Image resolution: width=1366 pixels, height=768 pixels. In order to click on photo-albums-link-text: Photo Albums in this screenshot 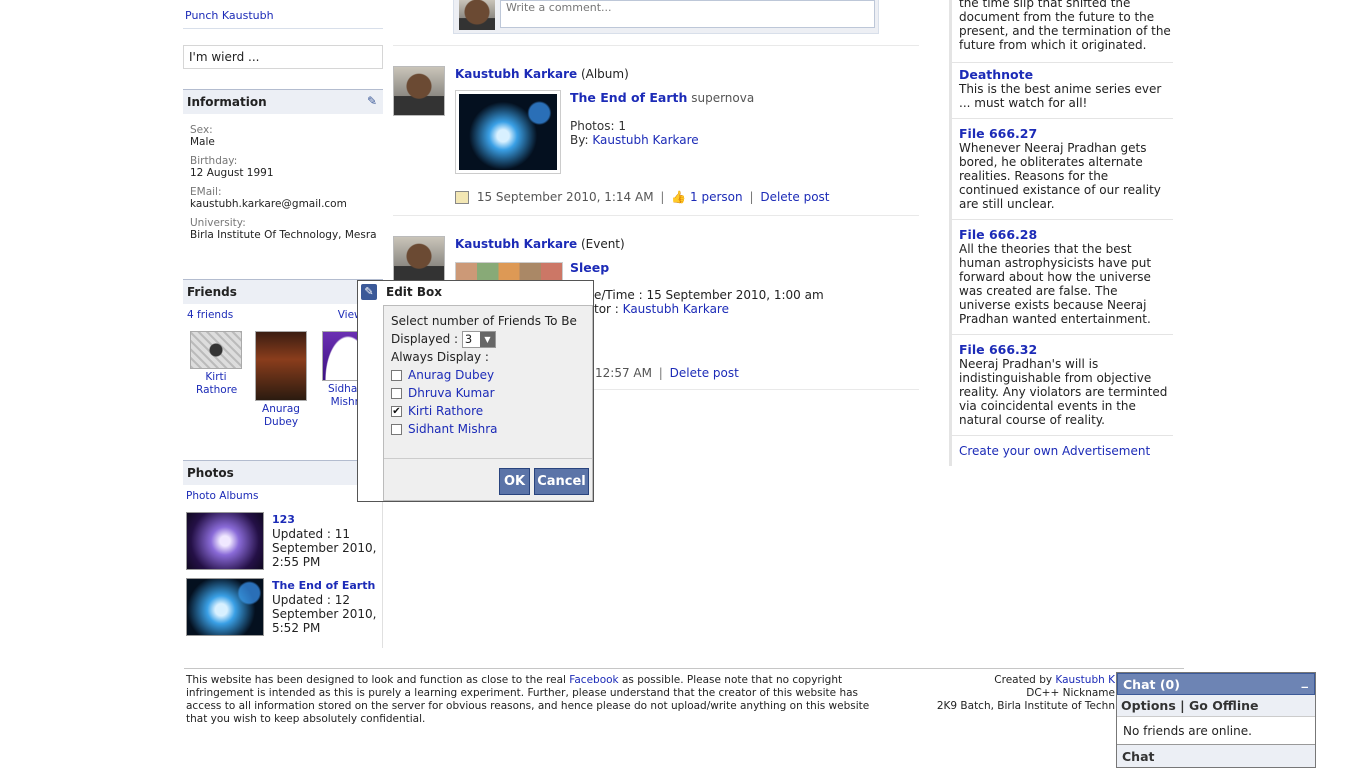, I will do `click(222, 496)`.